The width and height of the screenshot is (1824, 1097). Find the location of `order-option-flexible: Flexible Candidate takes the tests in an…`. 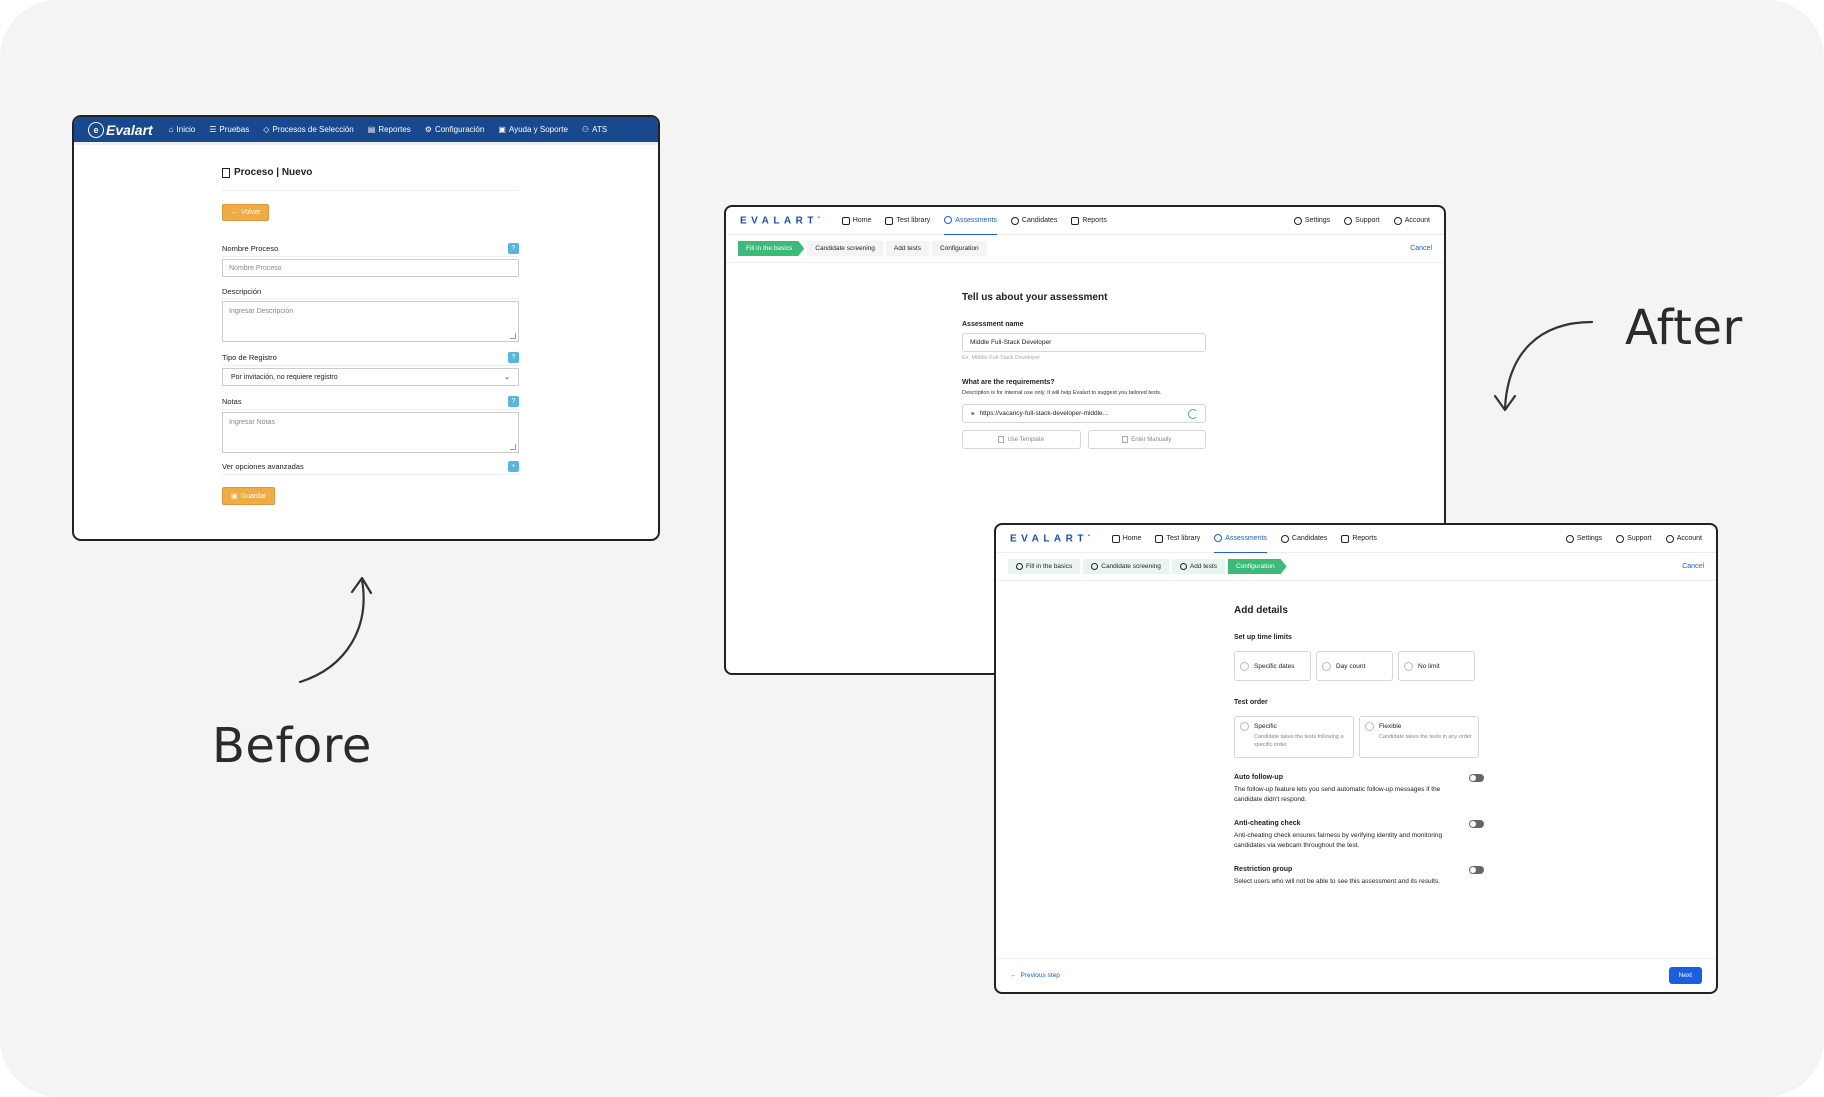

order-option-flexible: Flexible Candidate takes the tests in an… is located at coordinates (1419, 737).